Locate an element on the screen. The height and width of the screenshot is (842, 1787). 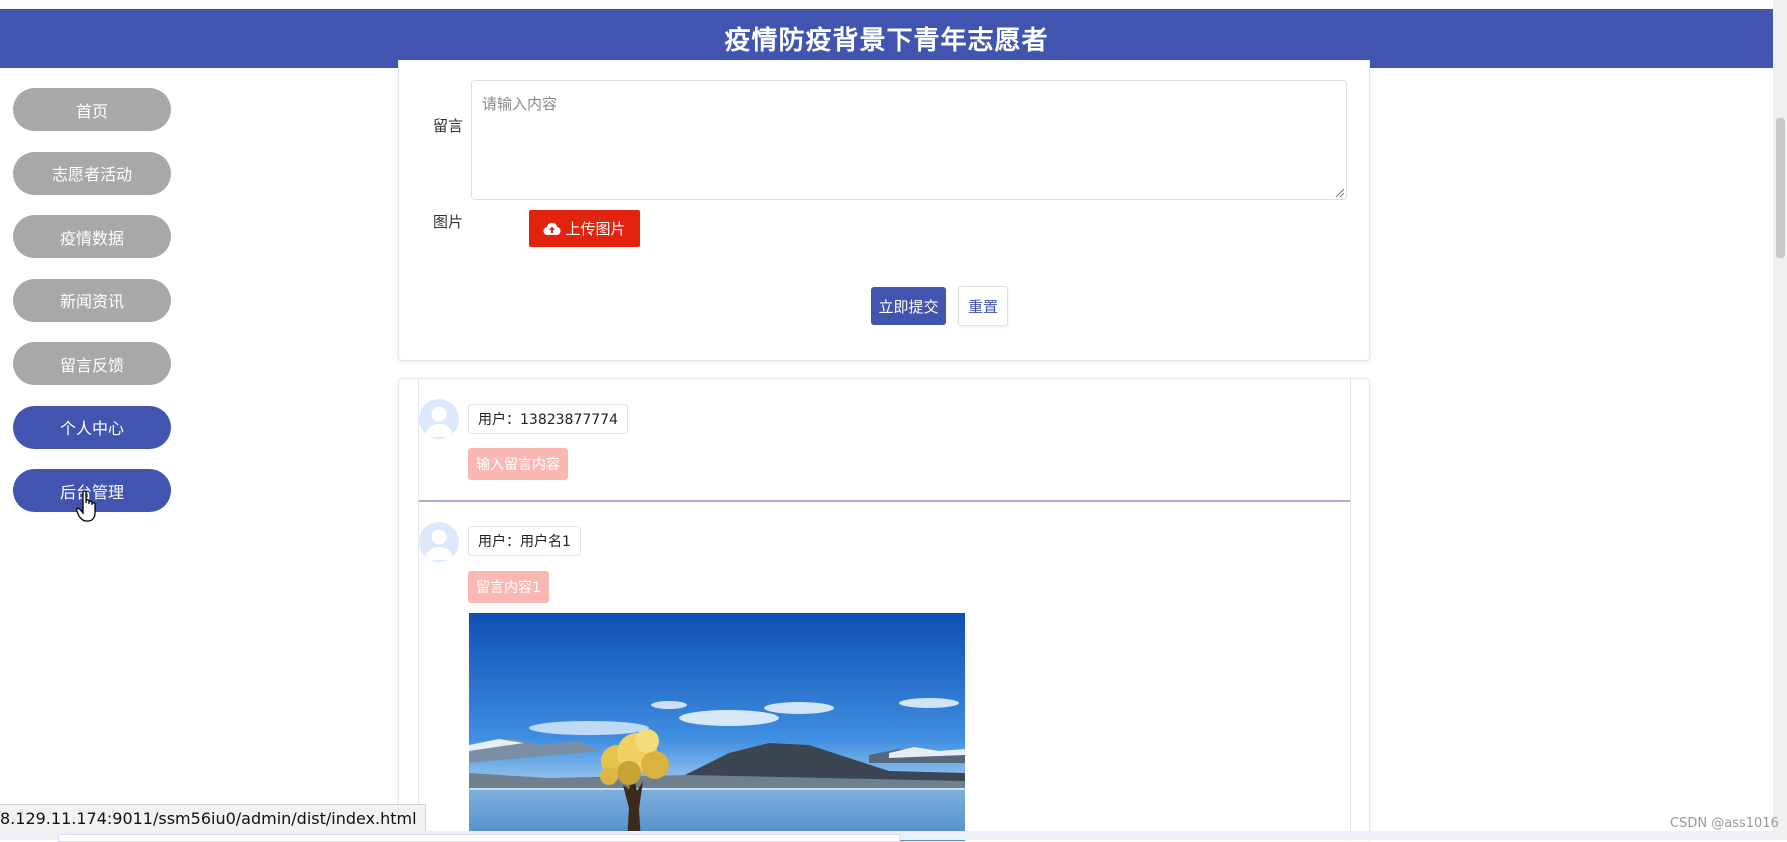
nav-volunteer-activities: 志愿者活动 is located at coordinates (92, 173).